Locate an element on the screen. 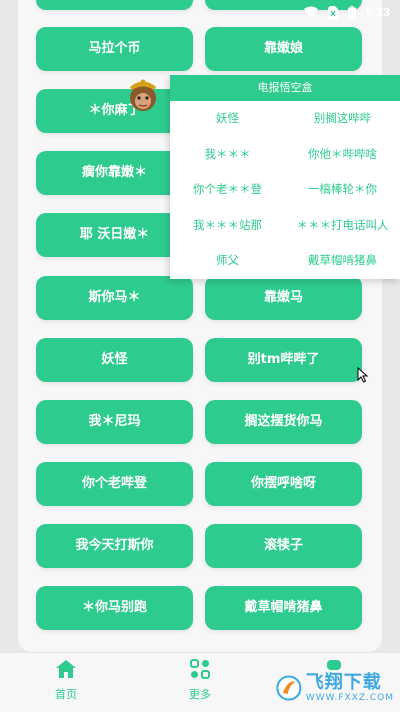  home-icon is located at coordinates (66, 669).